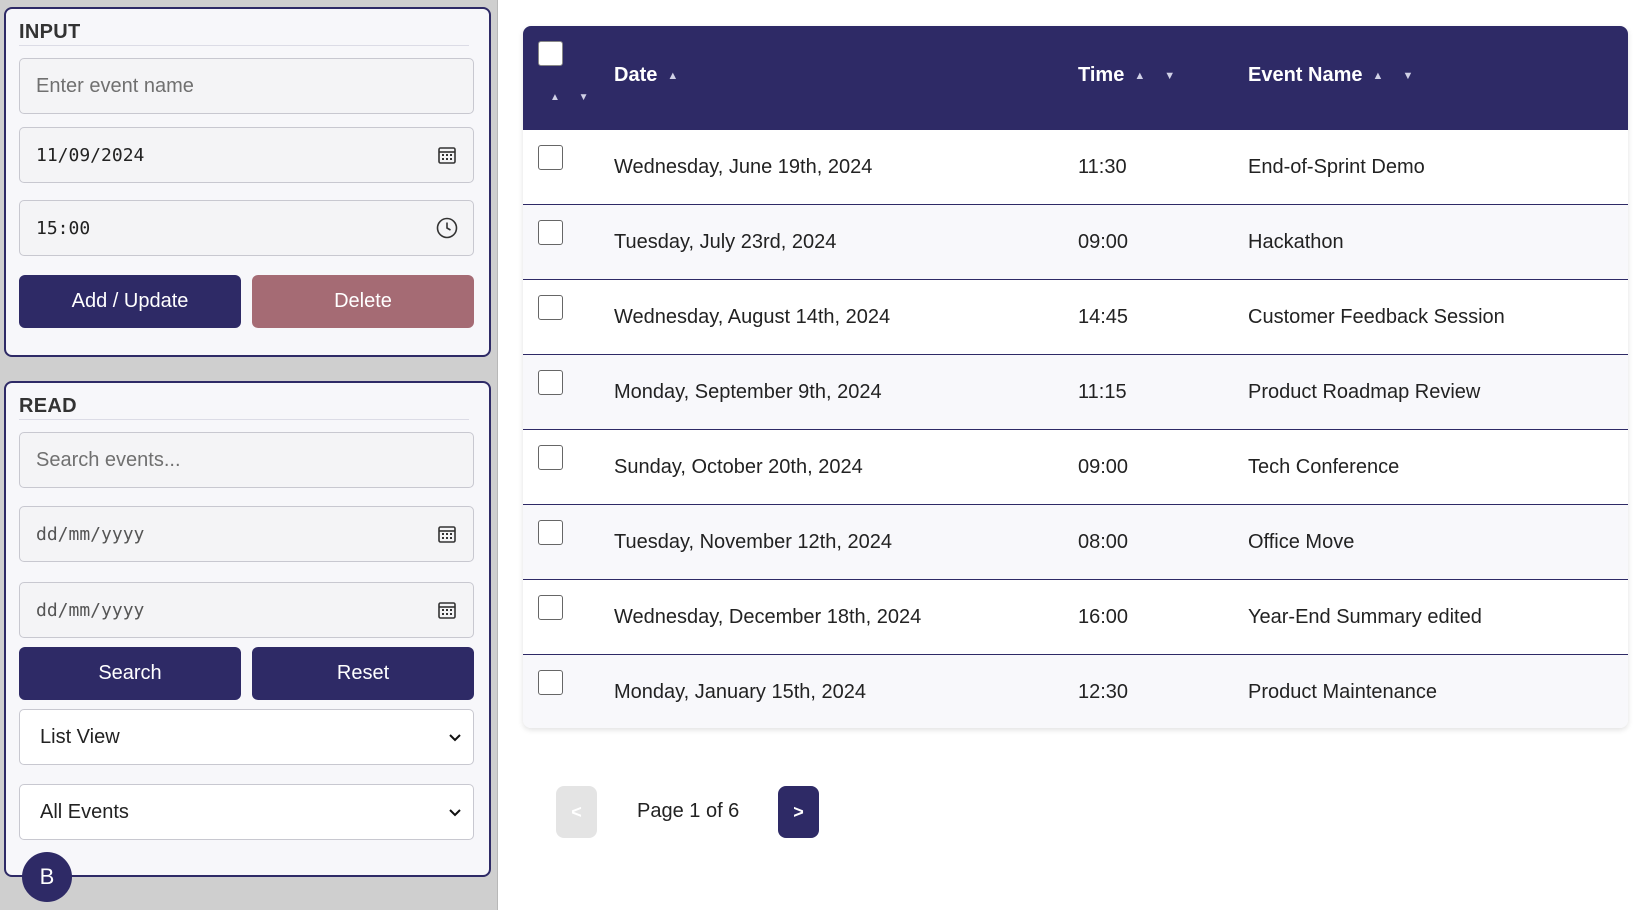  Describe the element at coordinates (1102, 167) in the screenshot. I see `row-time: 11:30` at that location.